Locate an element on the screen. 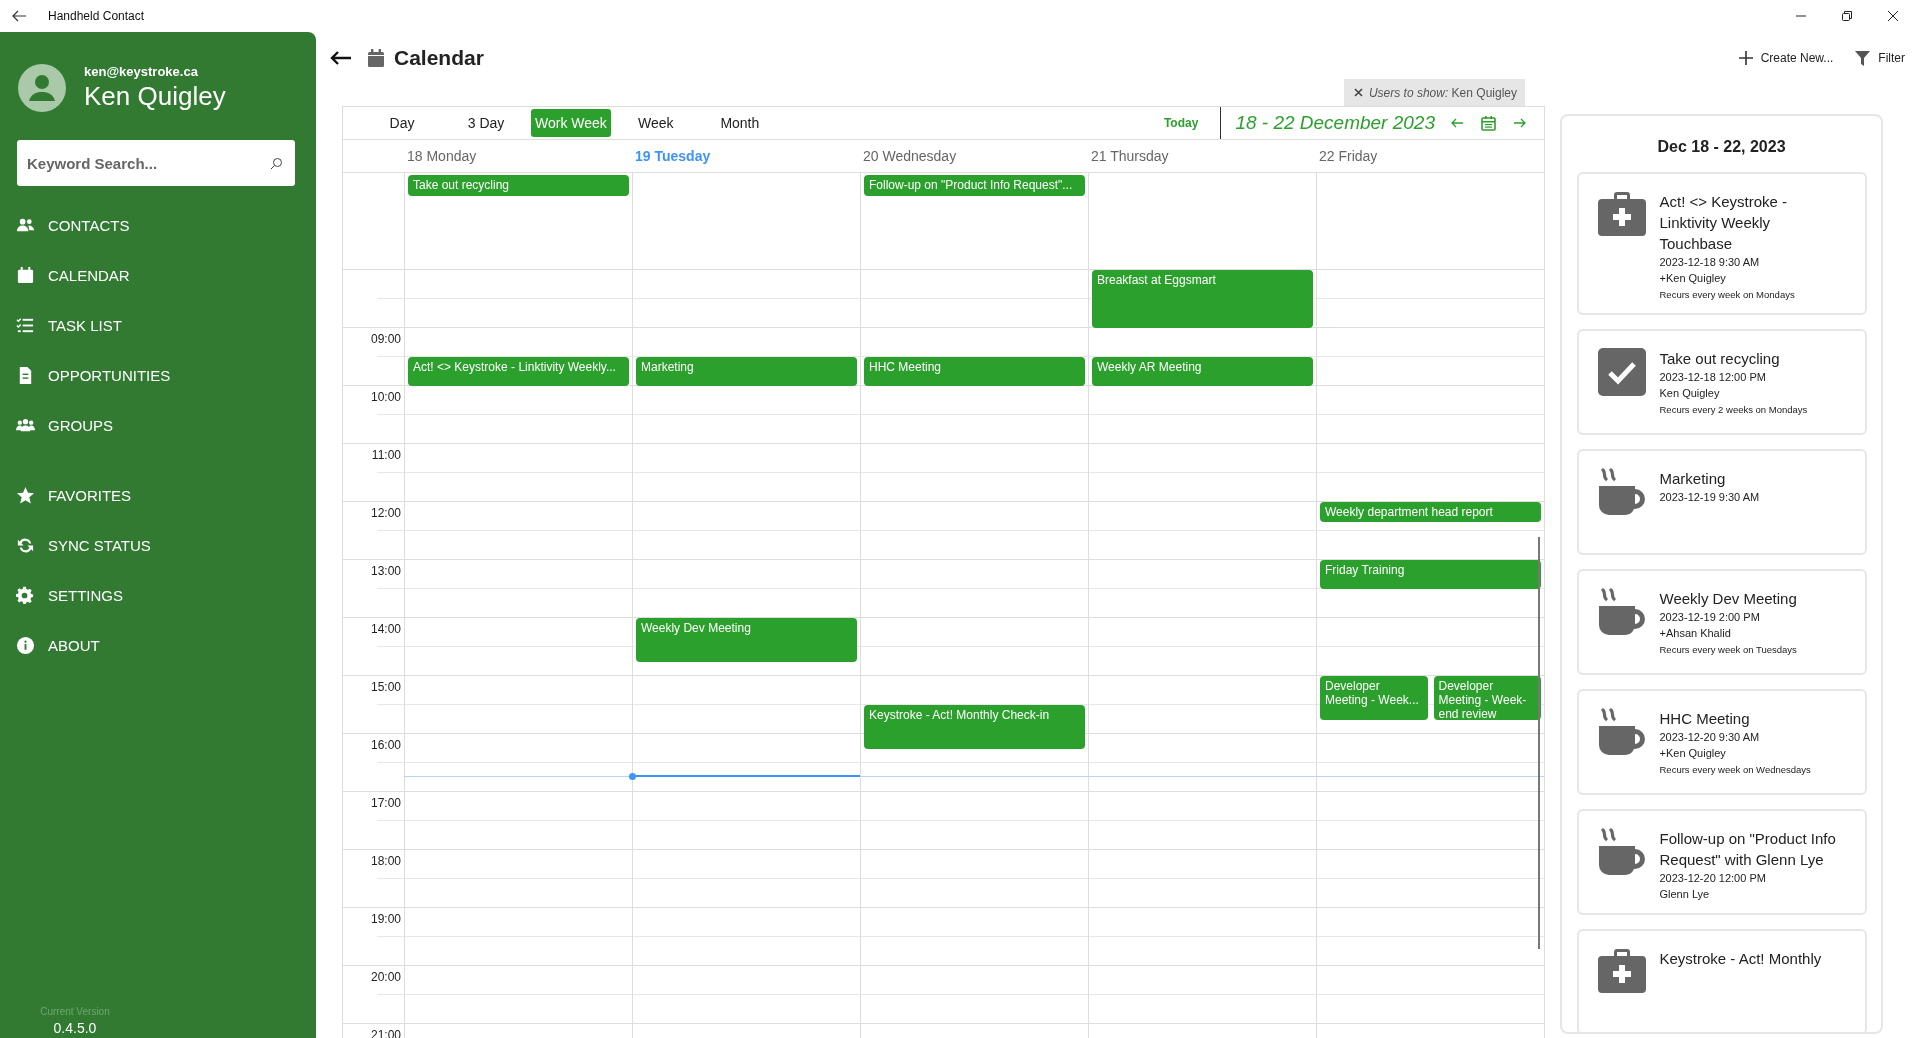 Image resolution: width=1915 pixels, height=1038 pixels. view-tab: Work Week is located at coordinates (571, 123).